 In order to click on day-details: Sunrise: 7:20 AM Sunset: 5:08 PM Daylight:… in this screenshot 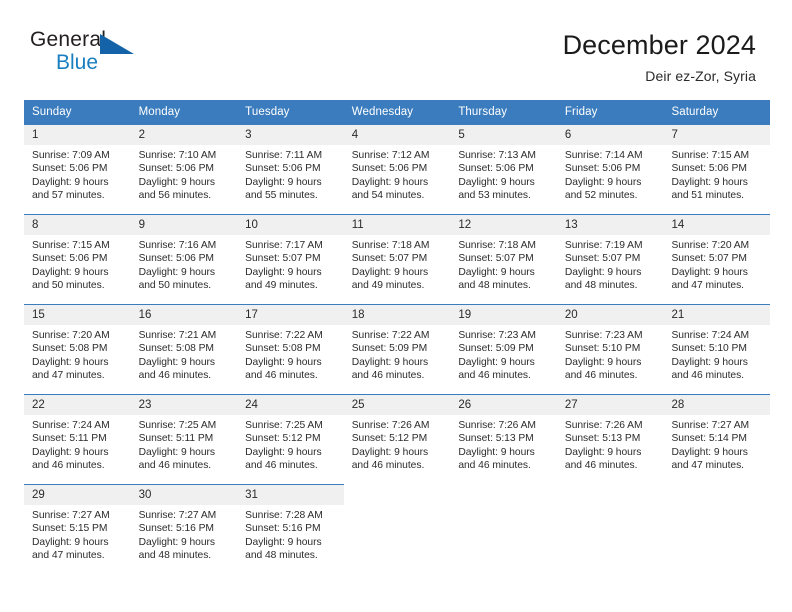, I will do `click(77, 353)`.